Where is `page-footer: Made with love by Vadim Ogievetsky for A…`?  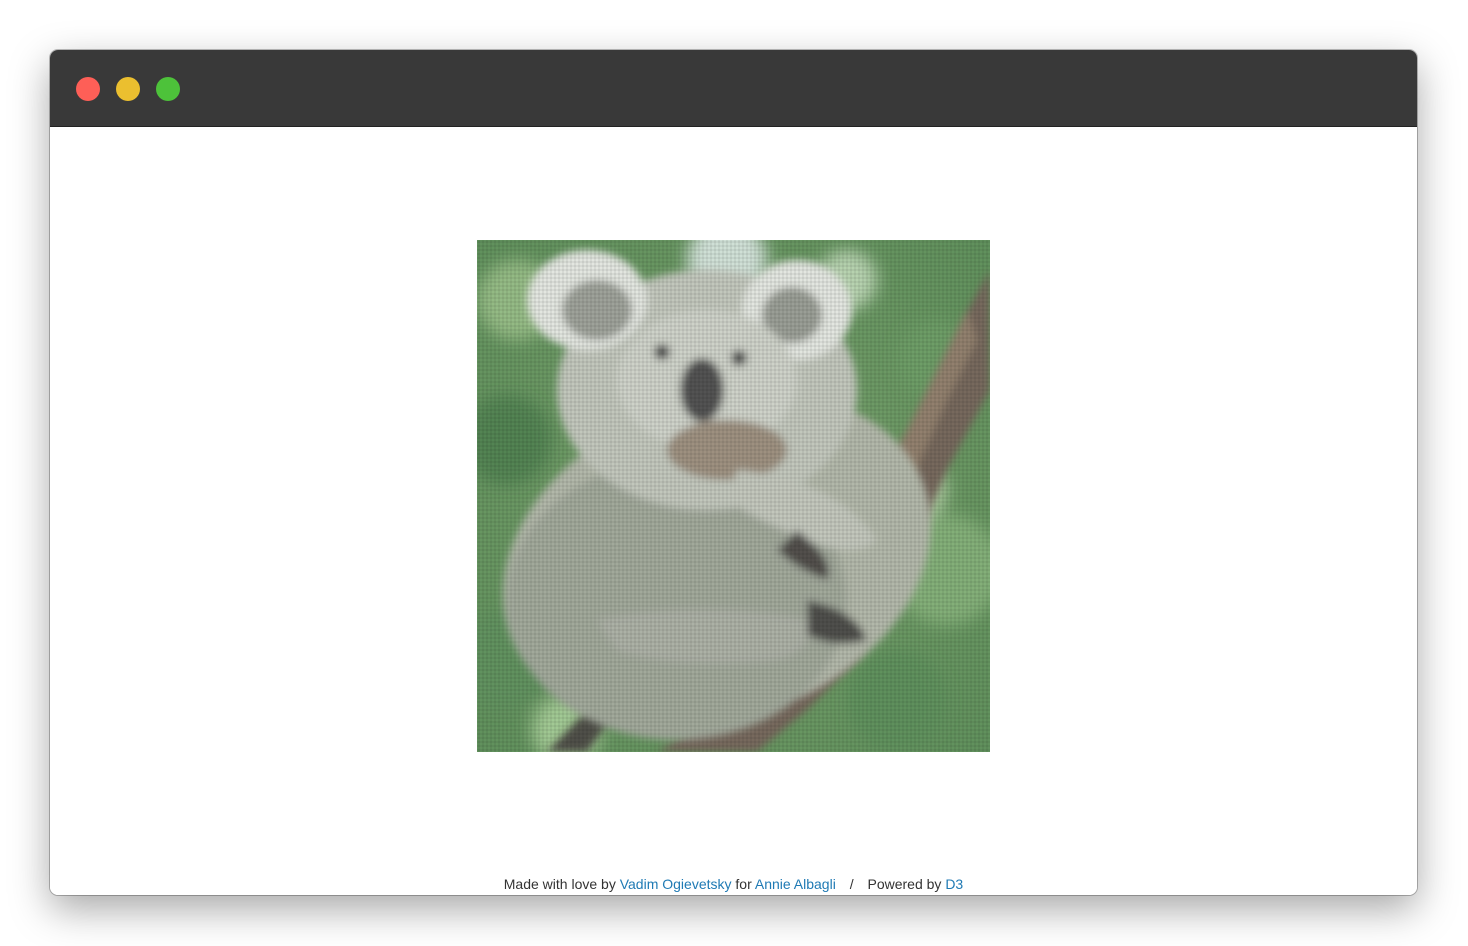 page-footer: Made with love by Vadim Ogievetsky for A… is located at coordinates (733, 884).